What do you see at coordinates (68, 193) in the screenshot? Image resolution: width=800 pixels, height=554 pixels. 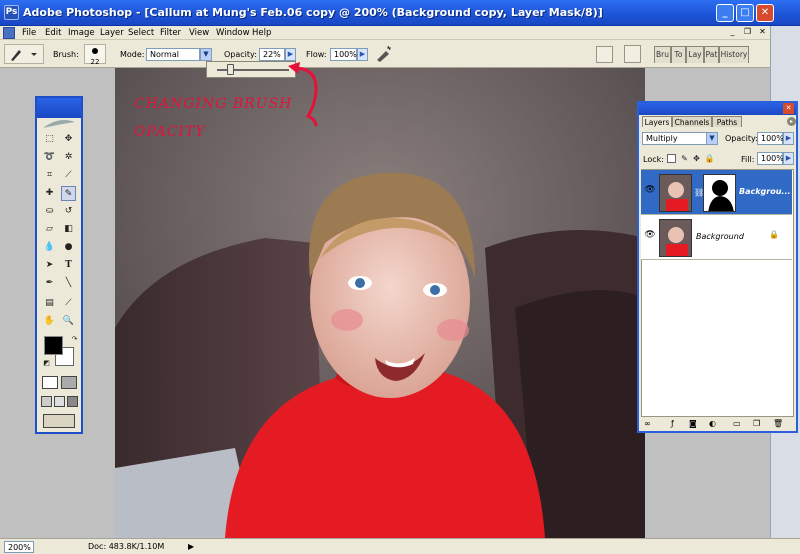 I see `brush-tool-icon: ✎` at bounding box center [68, 193].